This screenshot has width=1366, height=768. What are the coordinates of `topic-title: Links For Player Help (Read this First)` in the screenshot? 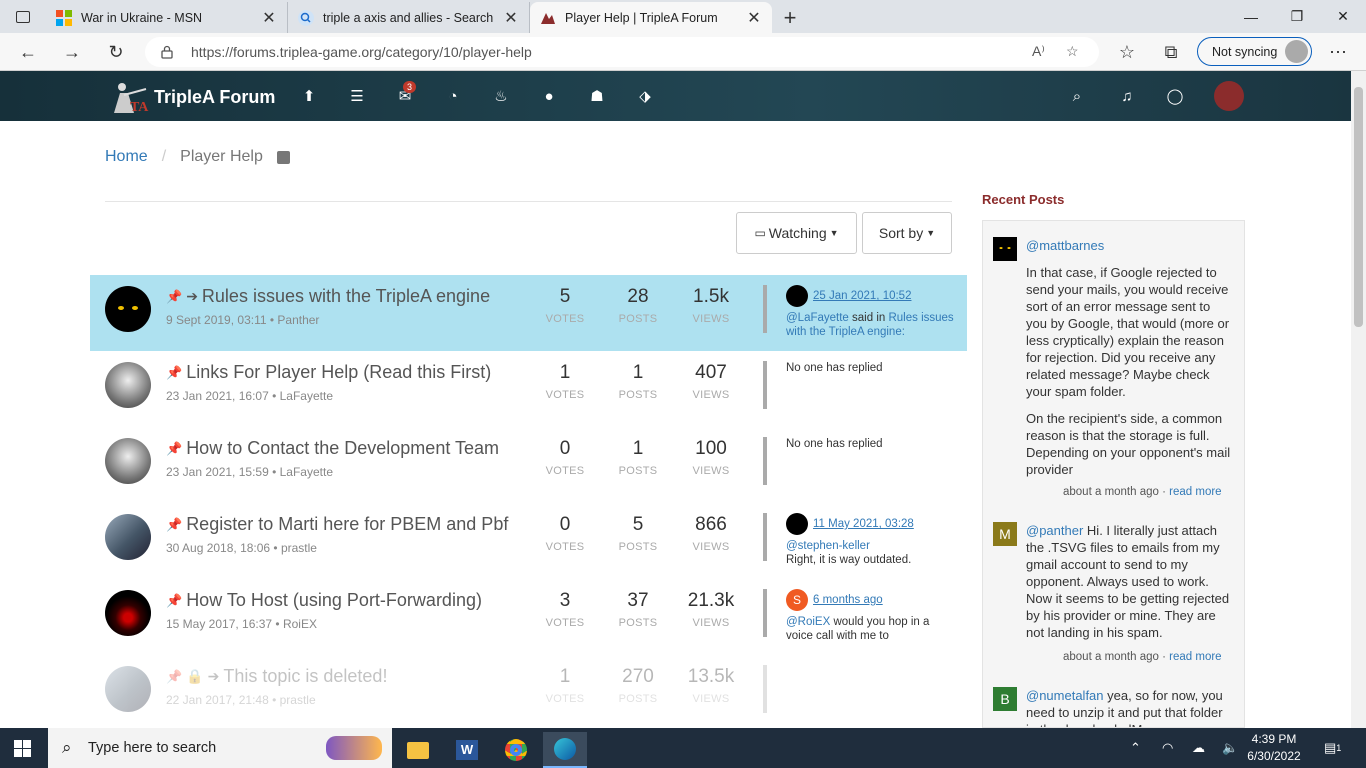 It's located at (338, 372).